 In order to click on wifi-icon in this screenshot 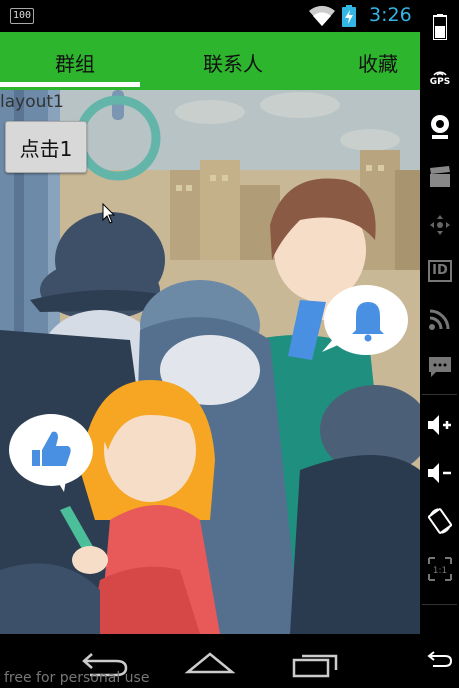, I will do `click(322, 15)`.